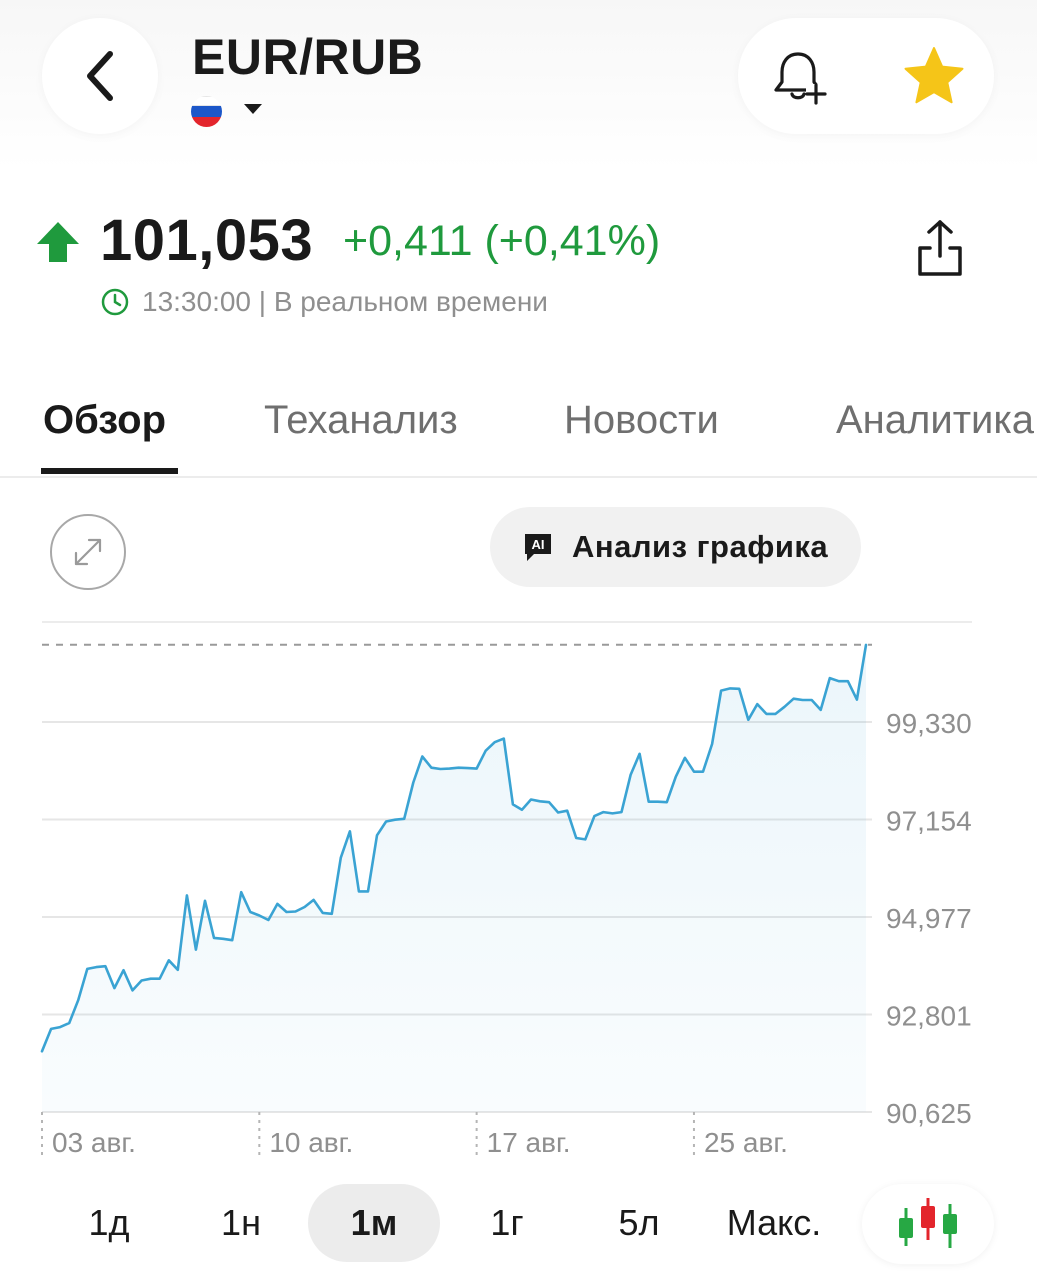 The height and width of the screenshot is (1280, 1037). I want to click on arrow-up-icon, so click(58, 242).